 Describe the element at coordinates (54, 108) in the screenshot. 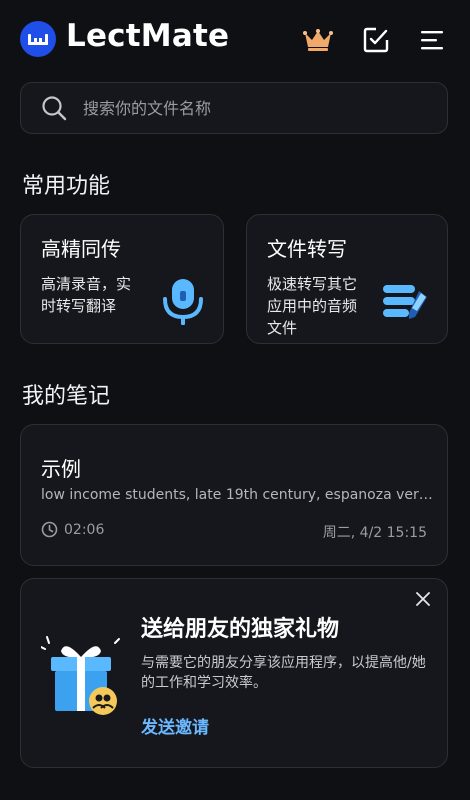

I see `search-icon` at that location.